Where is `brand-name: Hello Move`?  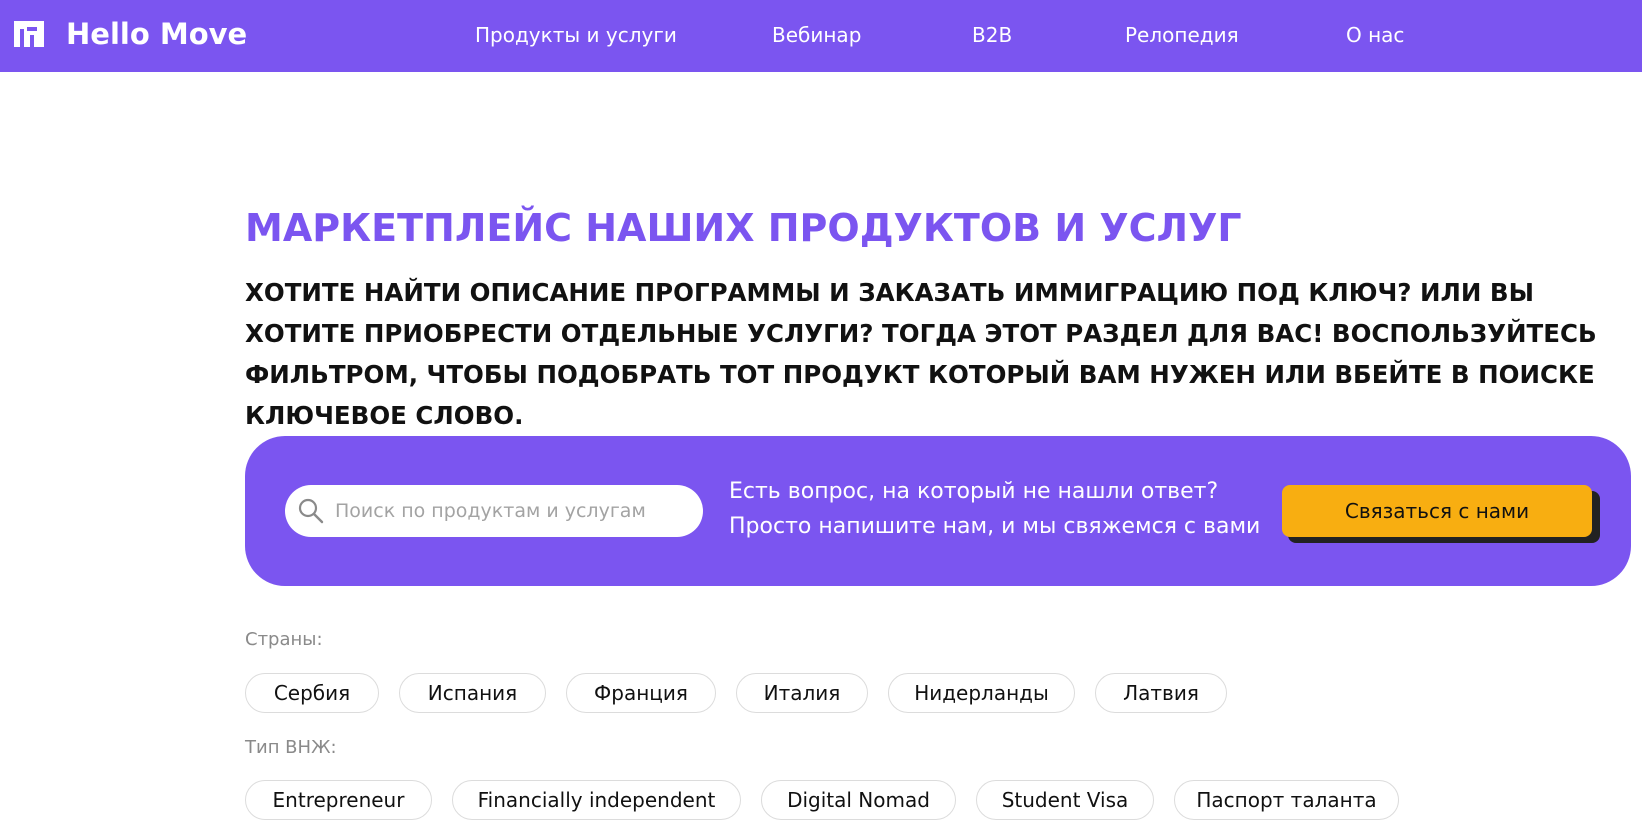
brand-name: Hello Move is located at coordinates (157, 34).